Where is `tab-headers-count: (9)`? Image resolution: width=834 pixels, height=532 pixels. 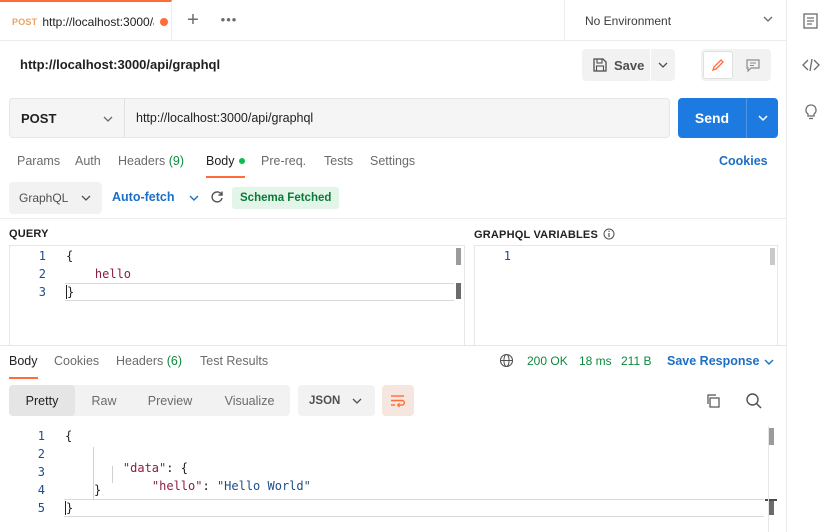 tab-headers-count: (9) is located at coordinates (176, 161).